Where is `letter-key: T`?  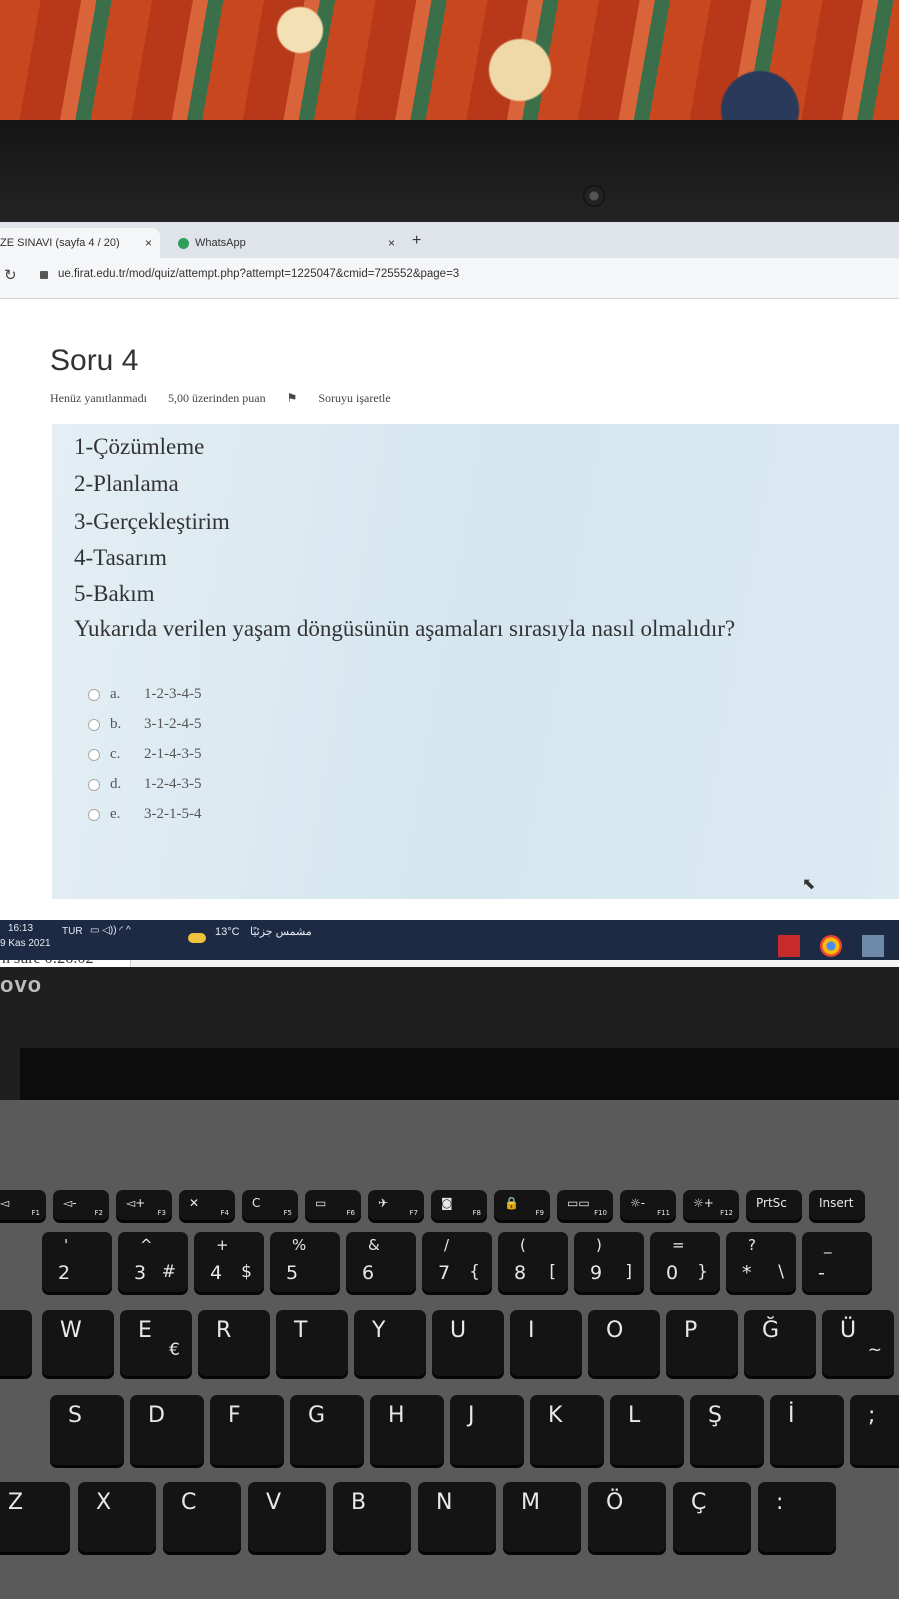 letter-key: T is located at coordinates (312, 1343).